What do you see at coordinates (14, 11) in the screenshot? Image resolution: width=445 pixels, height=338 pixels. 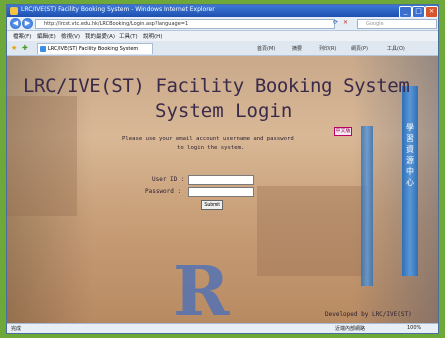 I see `browser-app-icon` at bounding box center [14, 11].